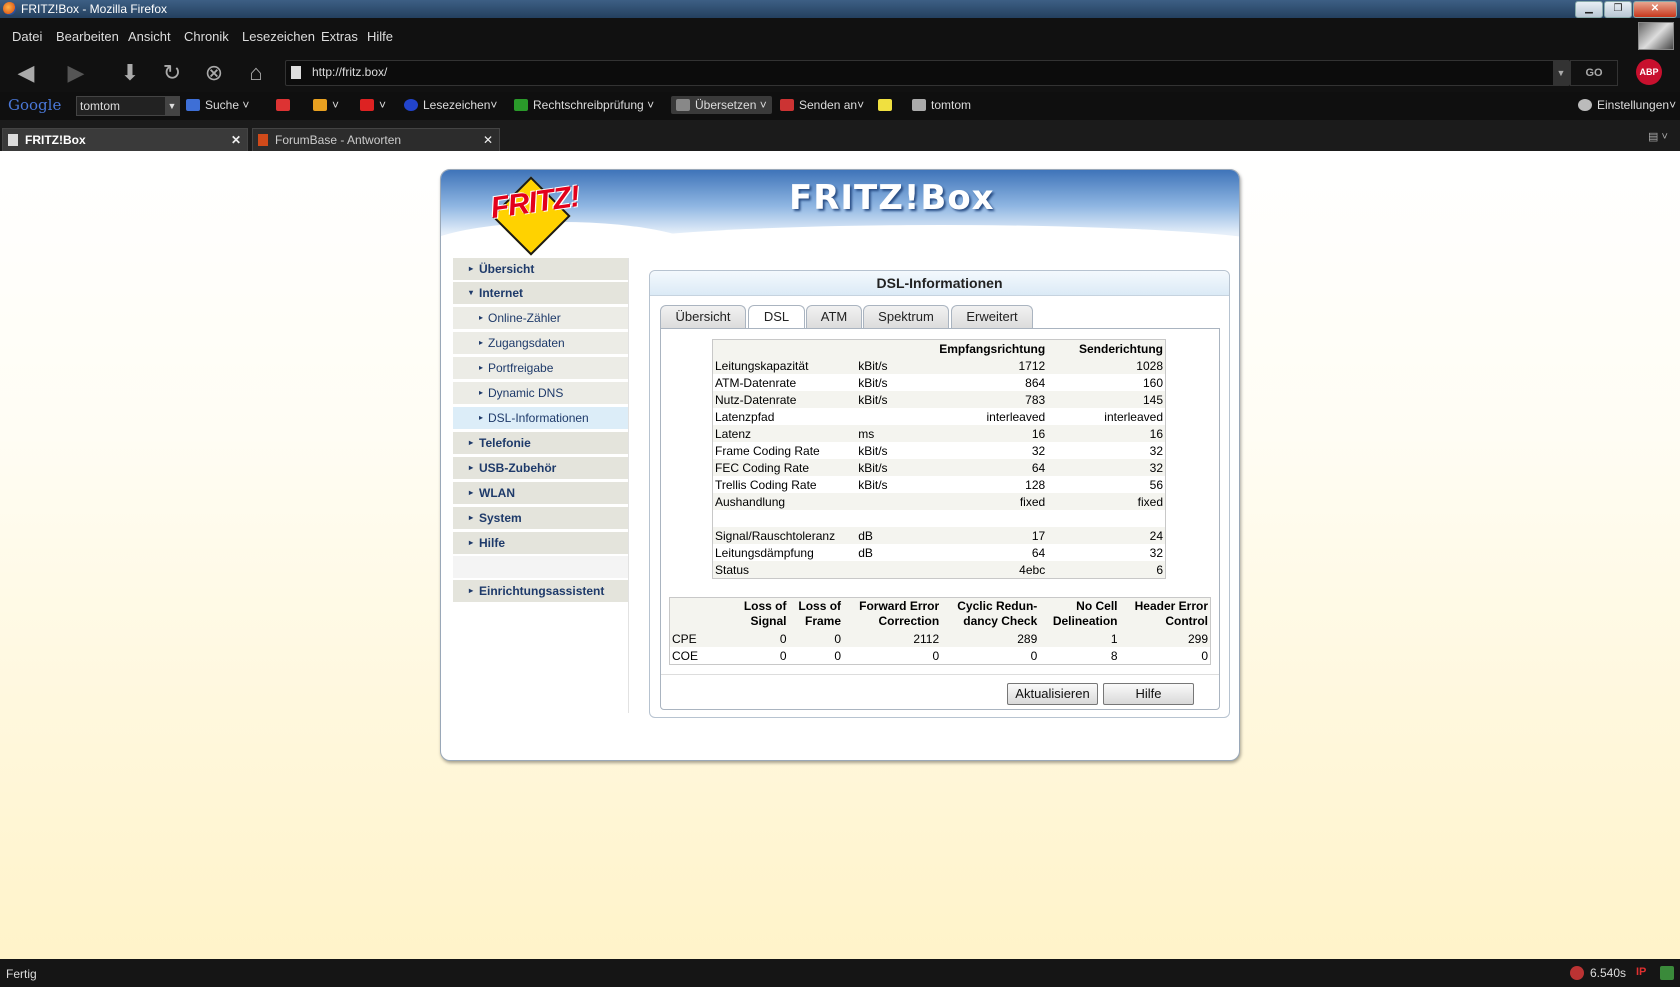 Image resolution: width=1680 pixels, height=987 pixels. Describe the element at coordinates (838, 638) in the screenshot. I see `row-value: 0` at that location.